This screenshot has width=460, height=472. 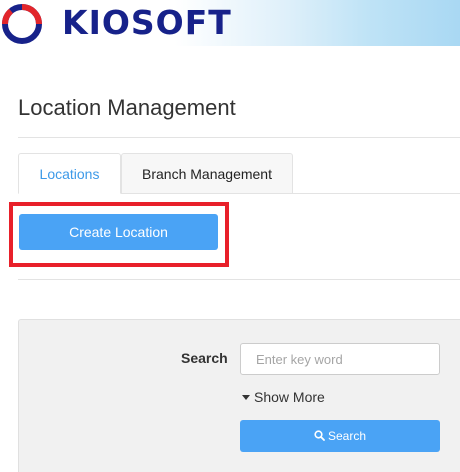 I want to click on search-icon, so click(x=319, y=436).